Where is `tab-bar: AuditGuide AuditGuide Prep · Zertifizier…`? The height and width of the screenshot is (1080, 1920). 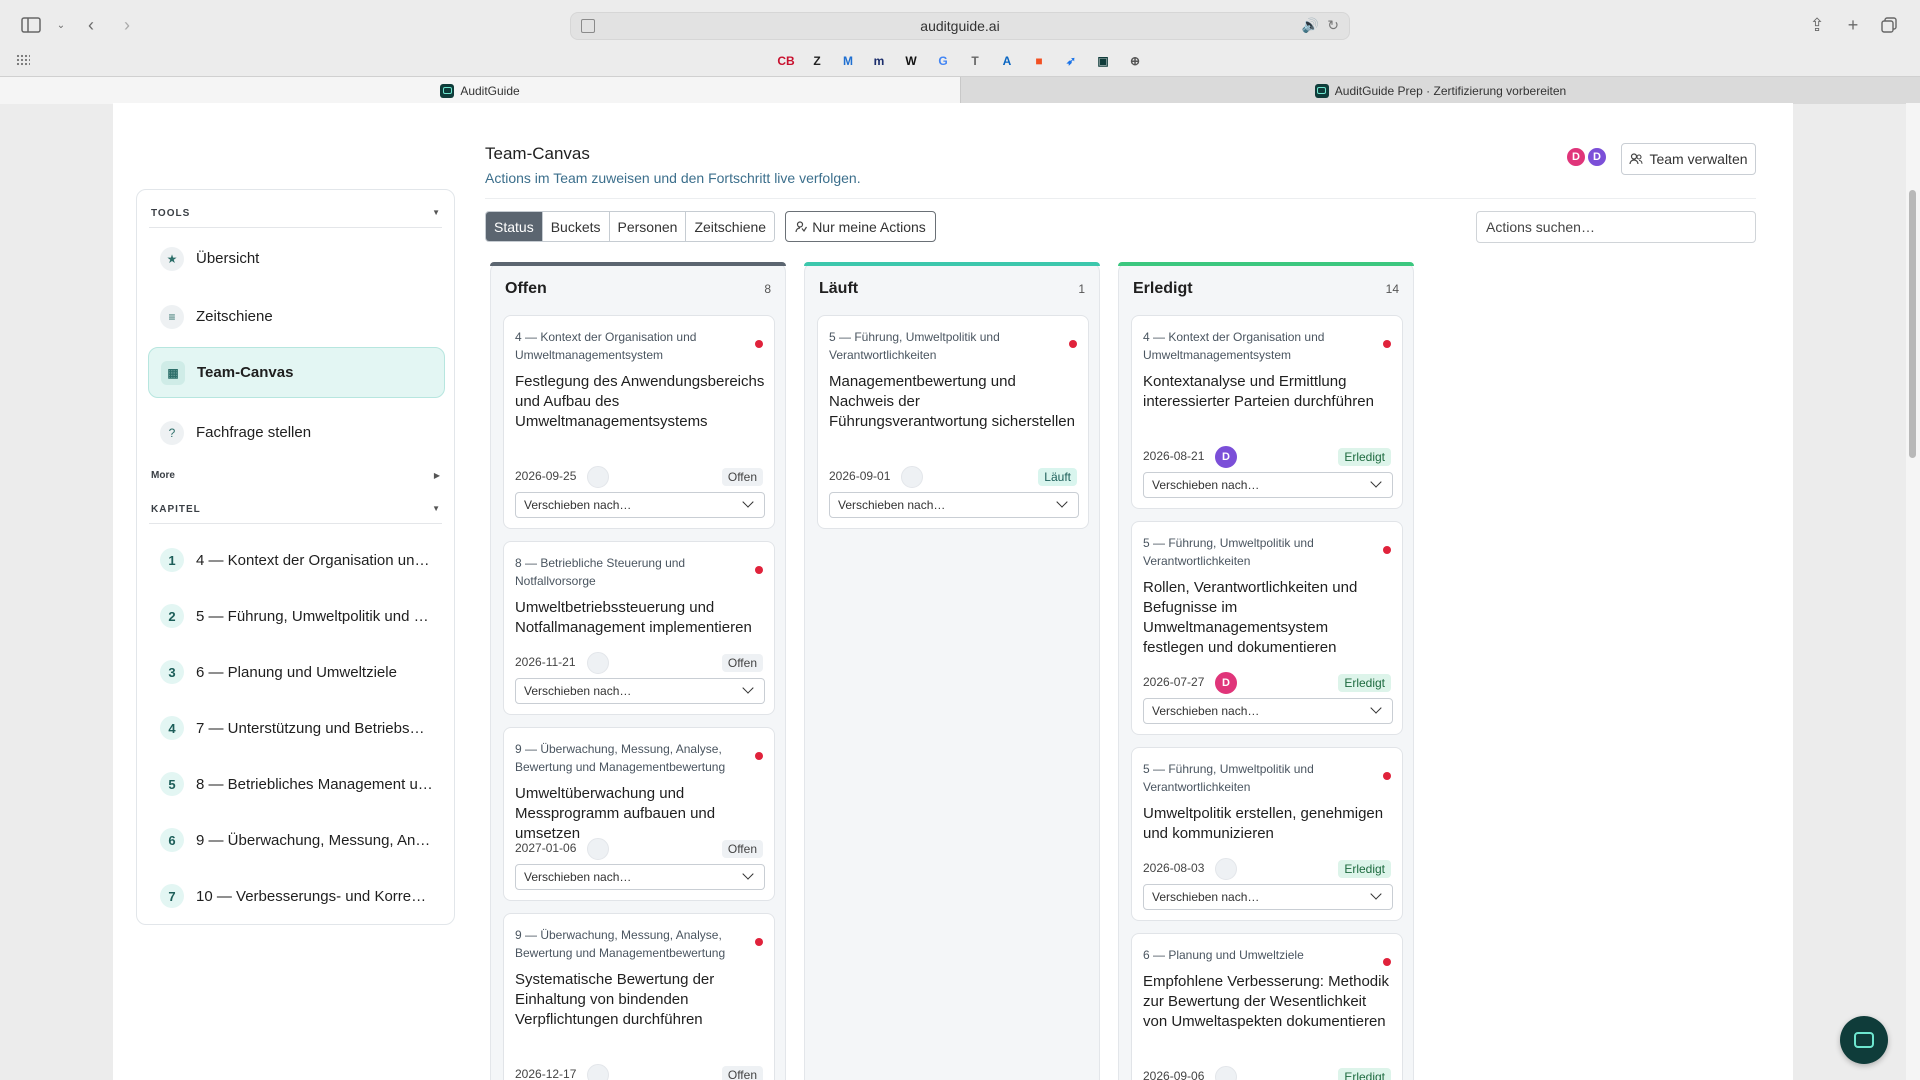 tab-bar: AuditGuide AuditGuide Prep · Zertifizier… is located at coordinates (960, 90).